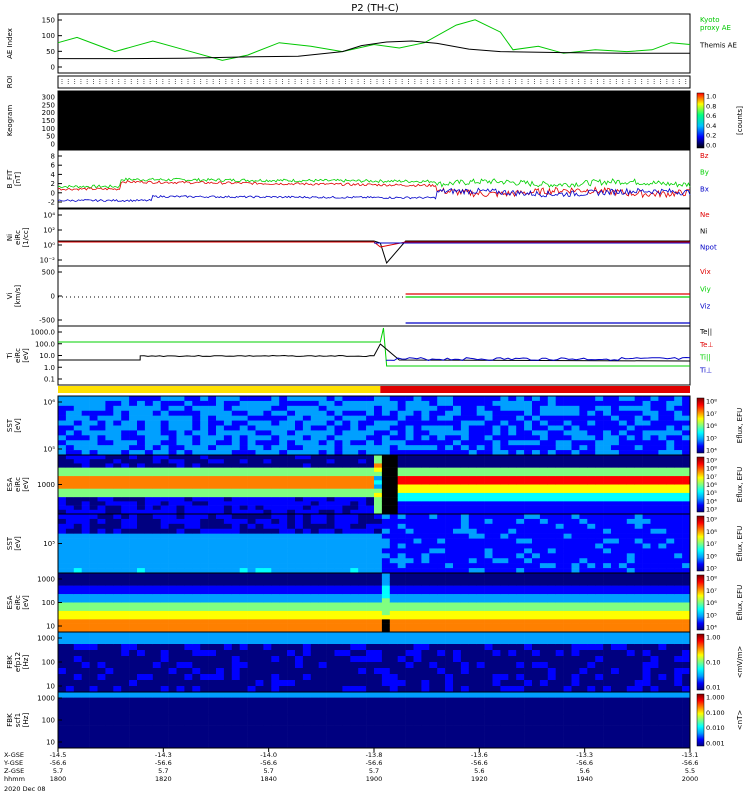 The height and width of the screenshot is (800, 750). I want to click on colorbar-tick: 0.0, so click(711, 146).